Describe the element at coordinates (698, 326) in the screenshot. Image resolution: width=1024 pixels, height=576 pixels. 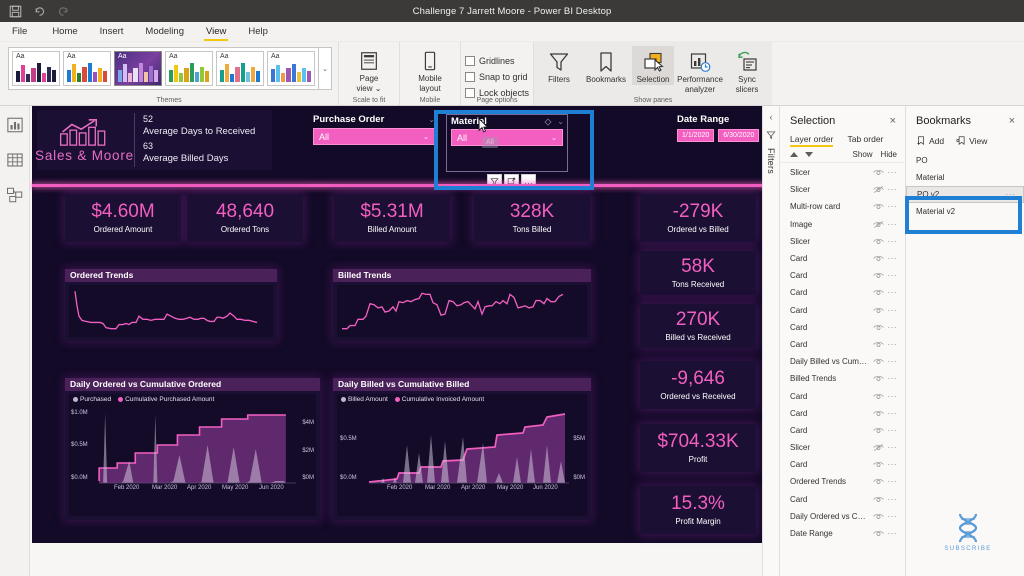
I see `kpi-card-billed-vs-received: 270K Billed vs Received` at that location.